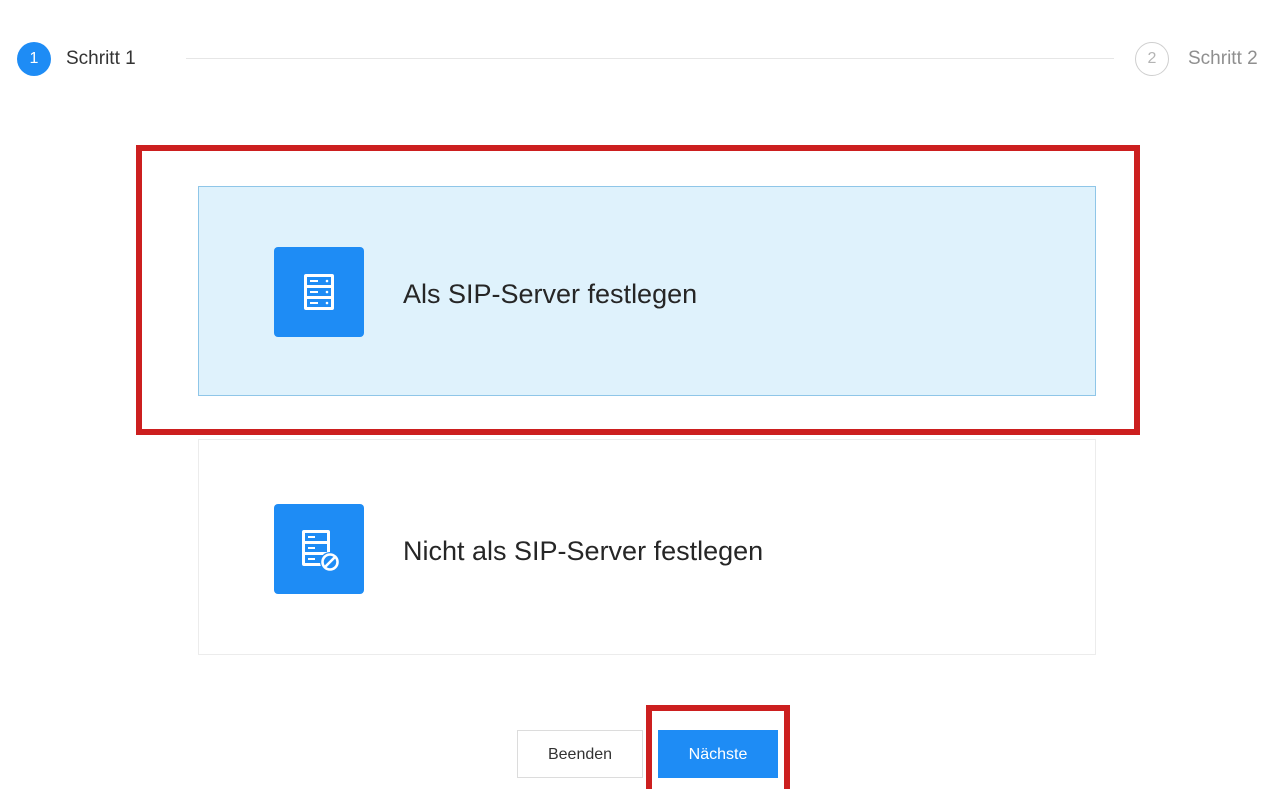  Describe the element at coordinates (101, 58) in the screenshot. I see `step-1-label: Schritt 1` at that location.